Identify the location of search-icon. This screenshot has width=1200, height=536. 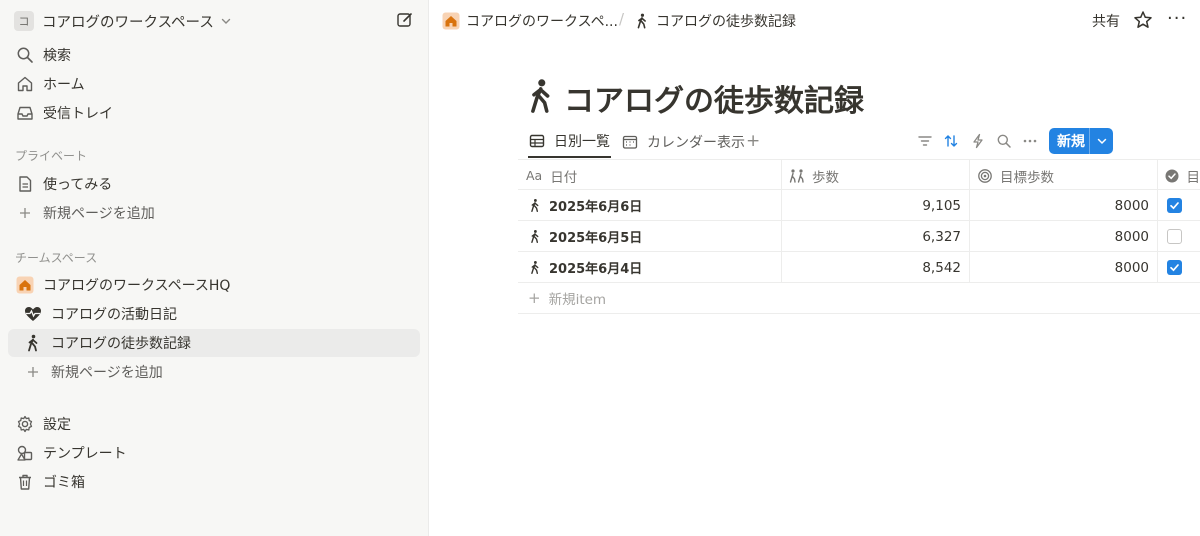
(1004, 141).